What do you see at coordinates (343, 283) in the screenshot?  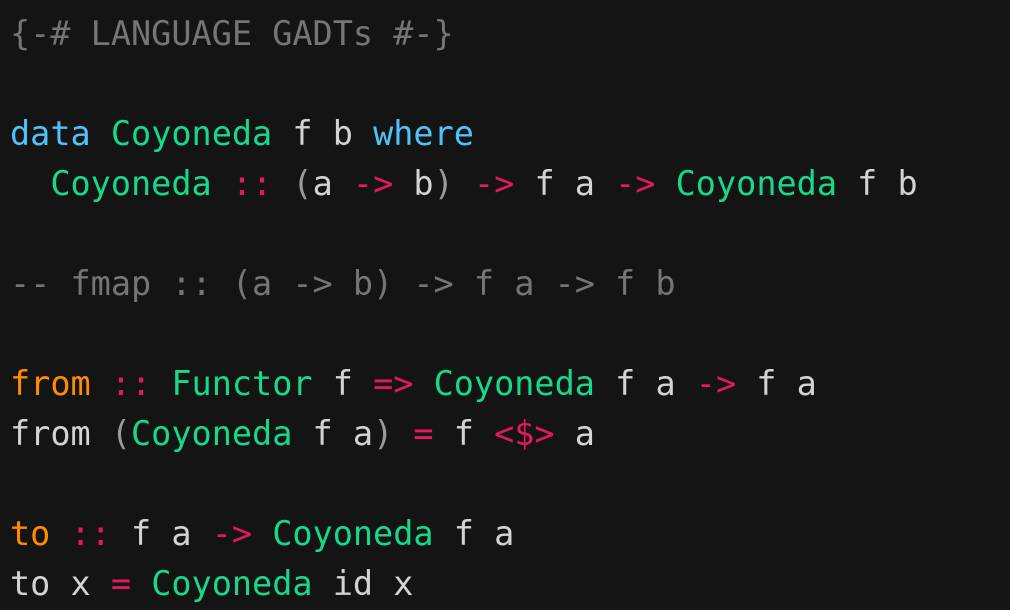 I see `code-token-comment: -- fmap :: (a -> b) -> f a -> f b` at bounding box center [343, 283].